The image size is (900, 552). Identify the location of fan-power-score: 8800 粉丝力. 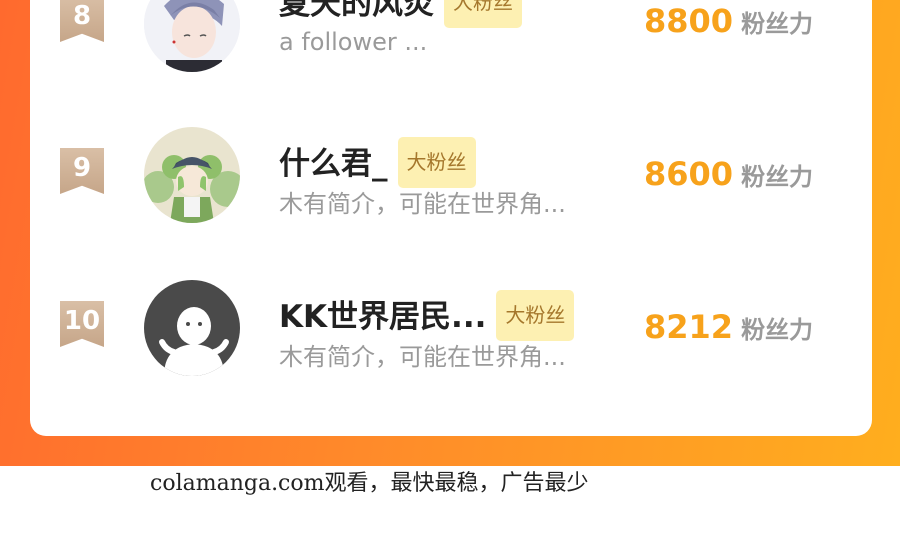
(728, 21).